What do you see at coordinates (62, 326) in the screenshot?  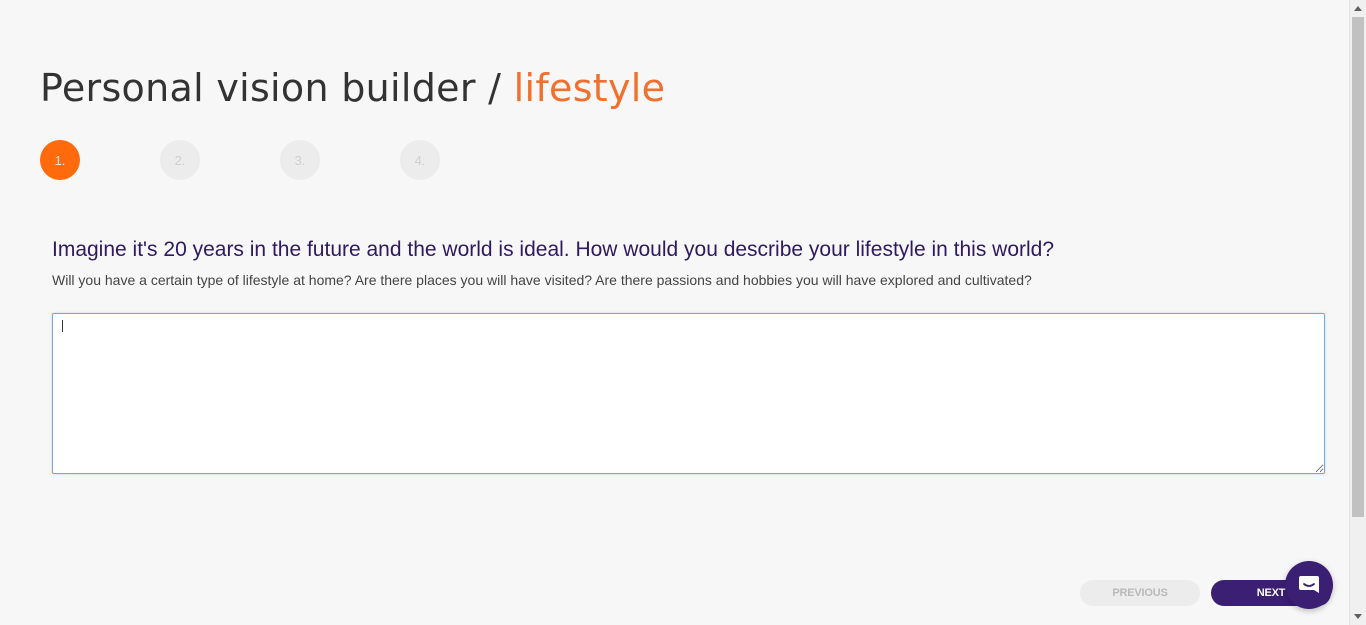 I see `text-caret` at bounding box center [62, 326].